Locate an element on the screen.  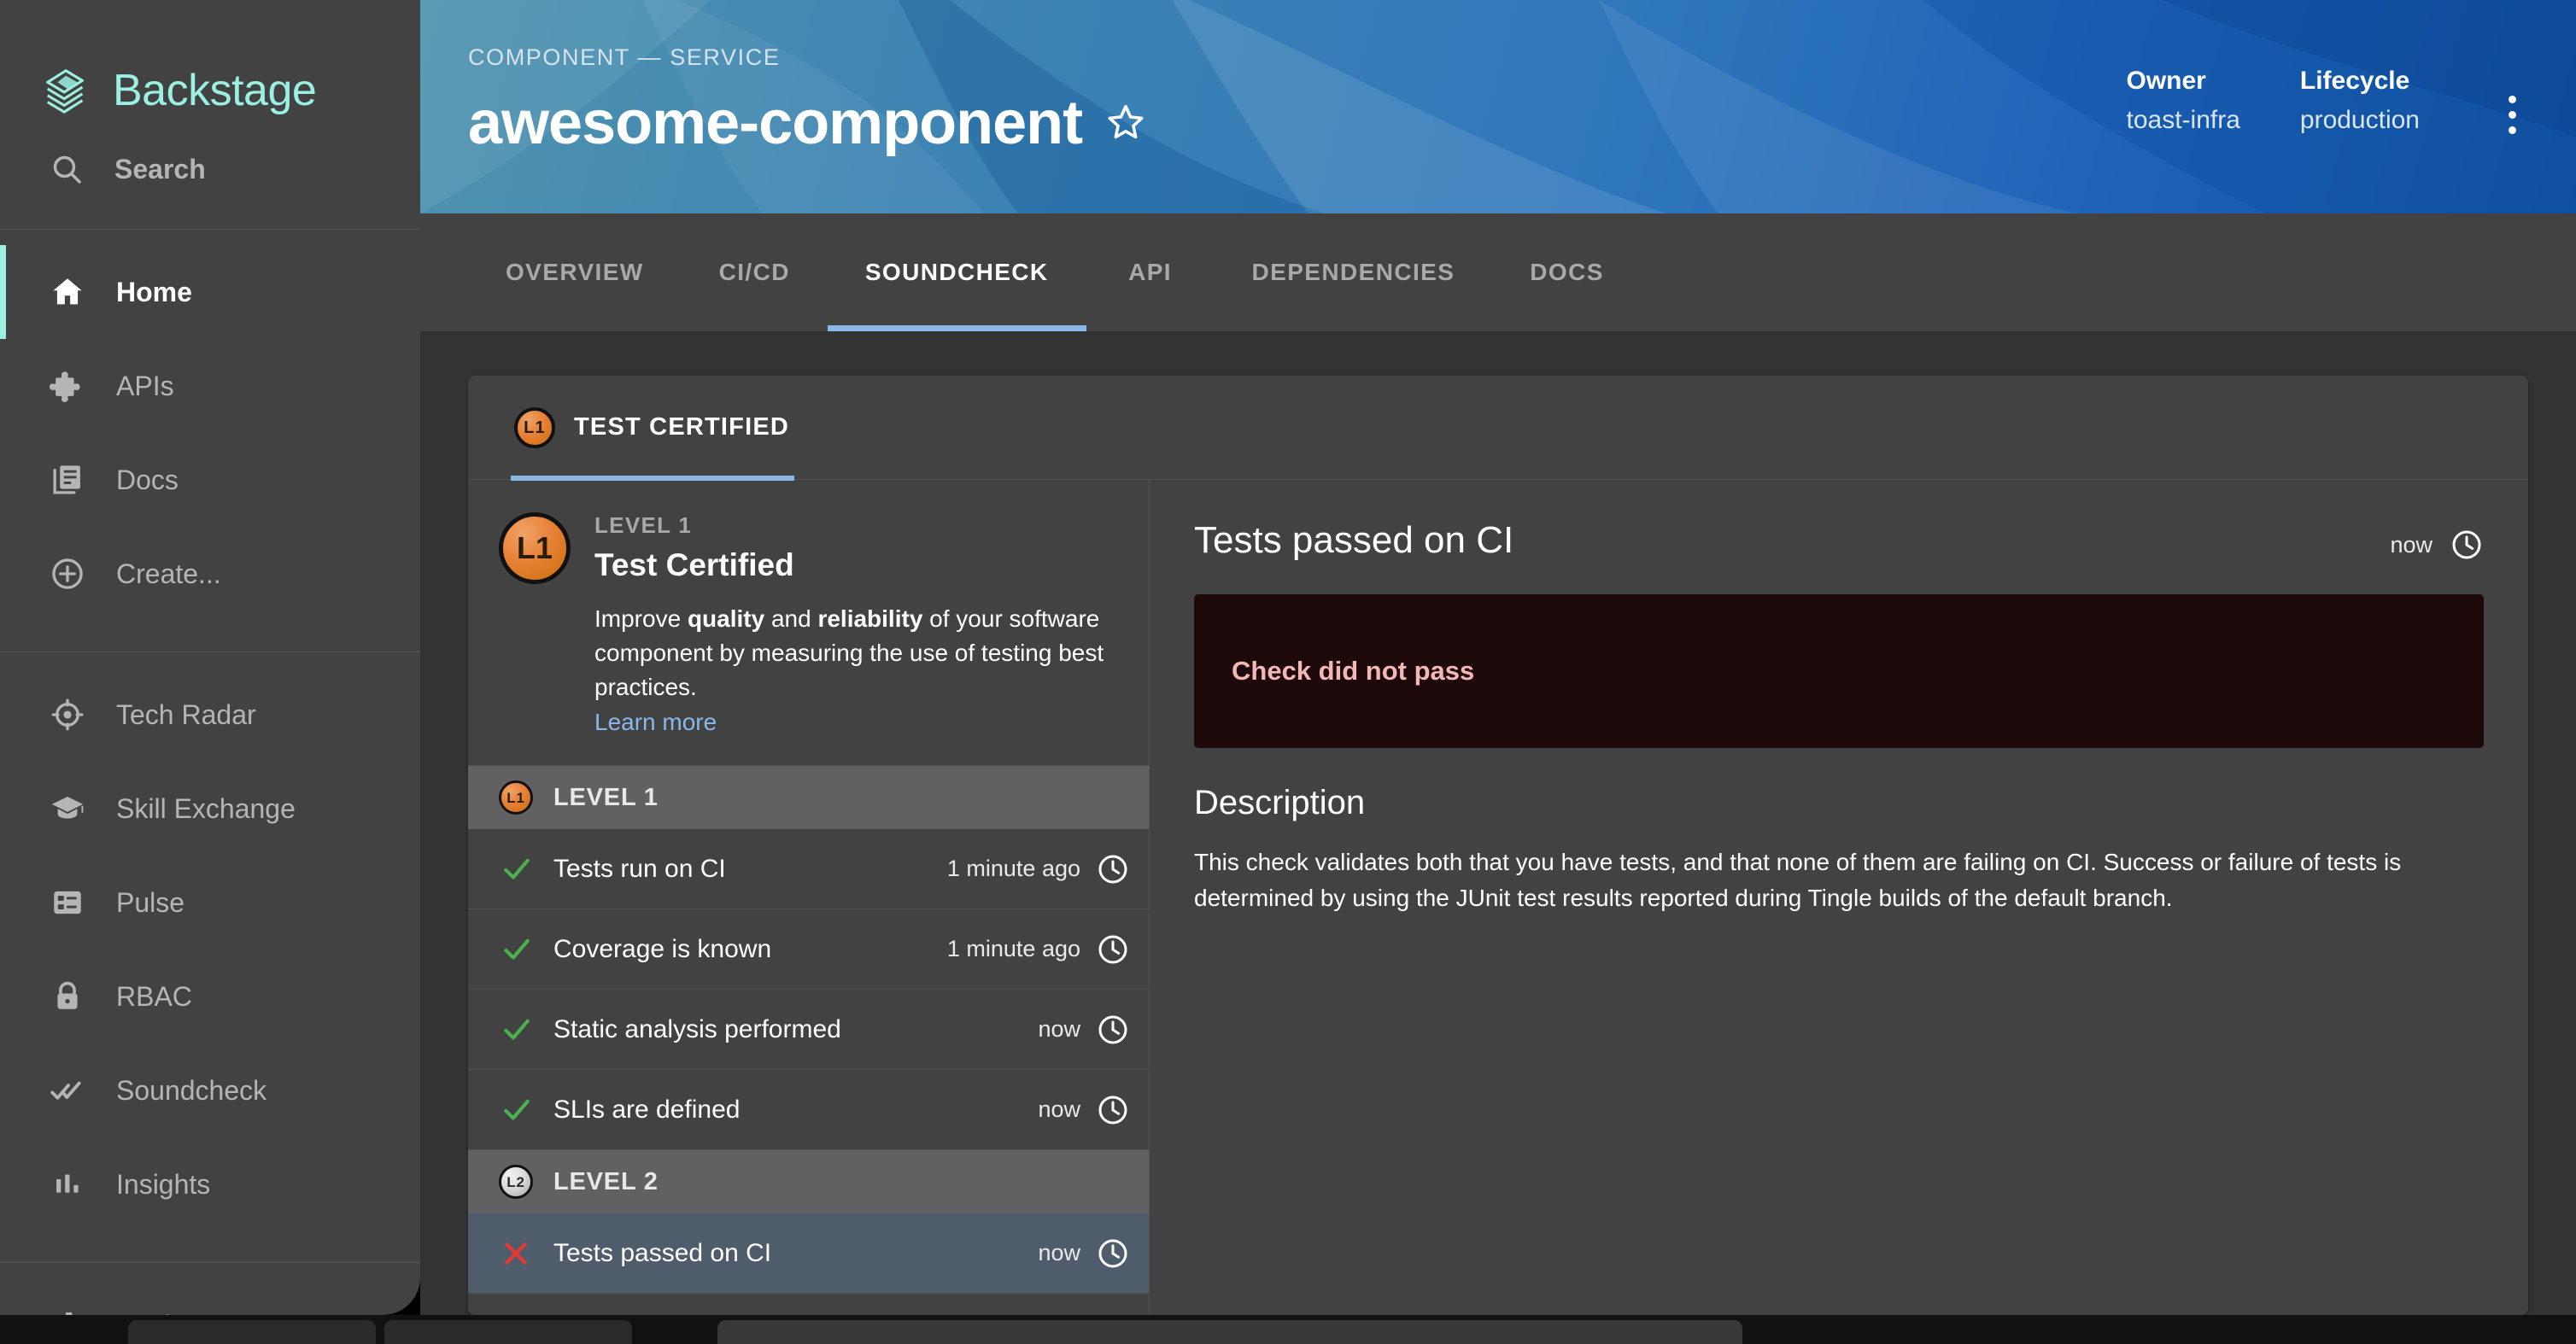
tab-docs: DOCS is located at coordinates (1567, 272).